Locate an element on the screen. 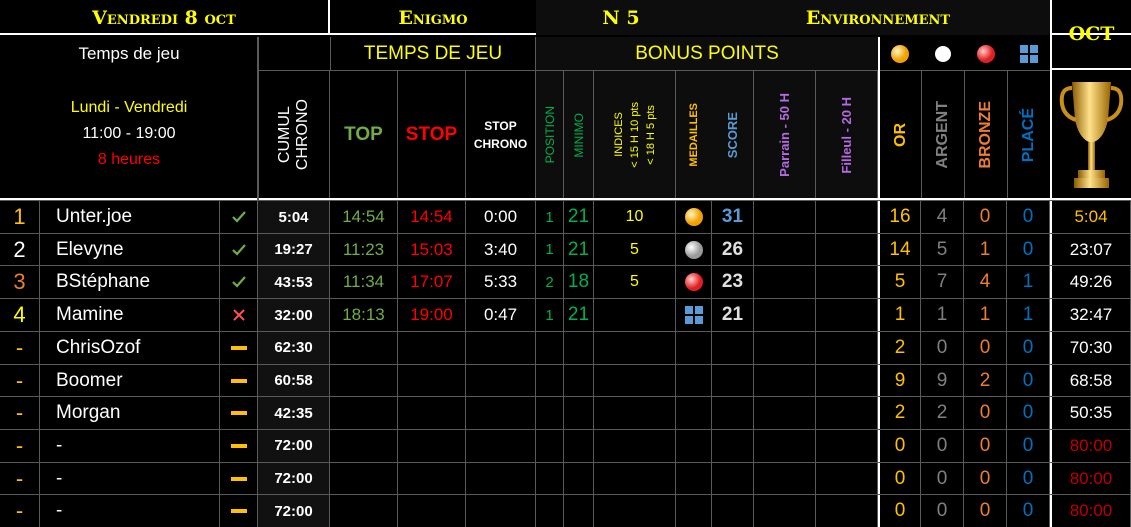 This screenshot has height=527, width=1131. month-column: OCT is located at coordinates (1090, 99).